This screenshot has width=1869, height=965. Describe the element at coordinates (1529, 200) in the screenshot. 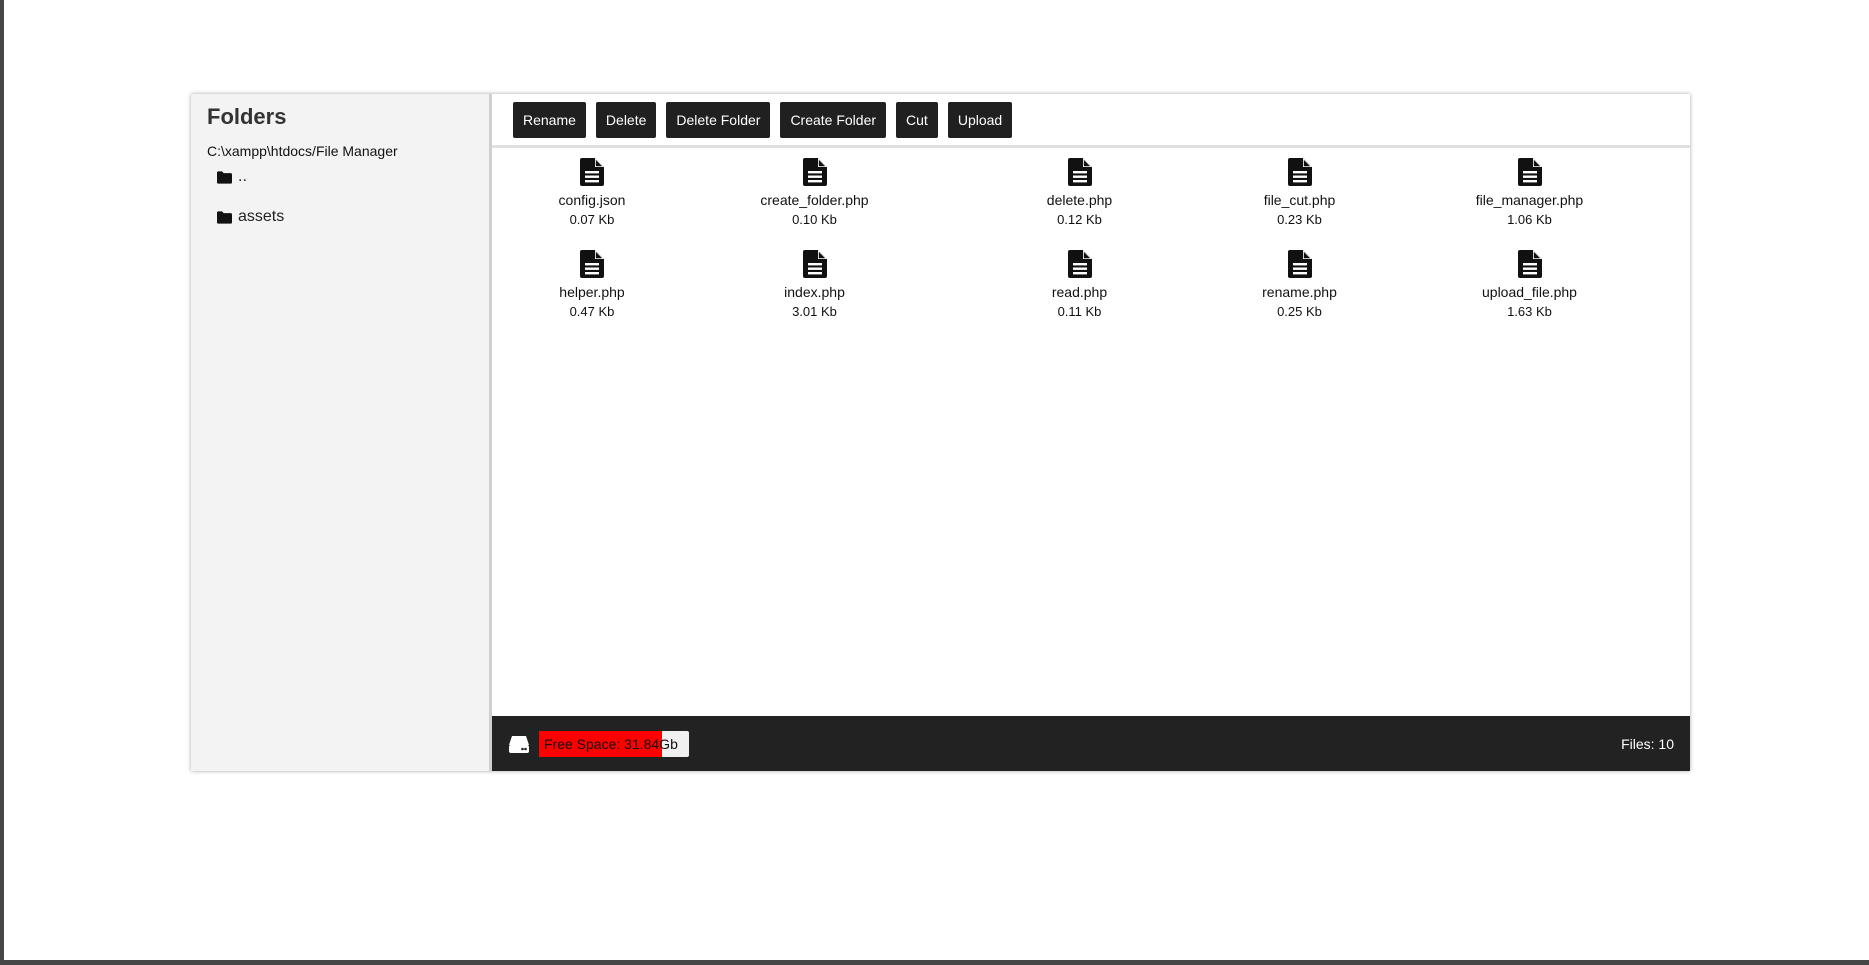

I see `file-name: file_manager.php` at that location.